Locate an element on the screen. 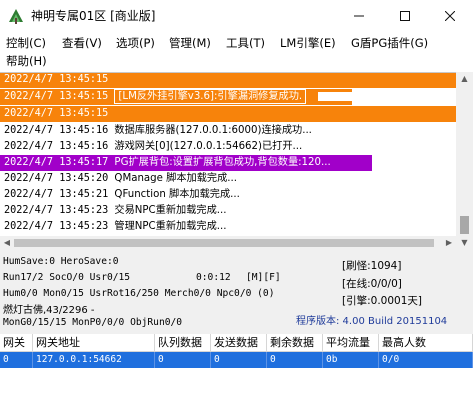 The image size is (473, 410). engine-days: [引擎:0.0001天] is located at coordinates (382, 301).